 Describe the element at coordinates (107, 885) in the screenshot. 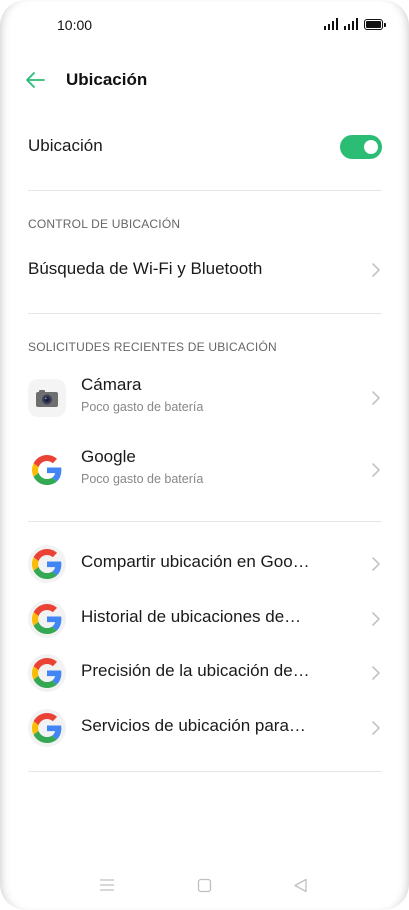

I see `menu-icon` at that location.